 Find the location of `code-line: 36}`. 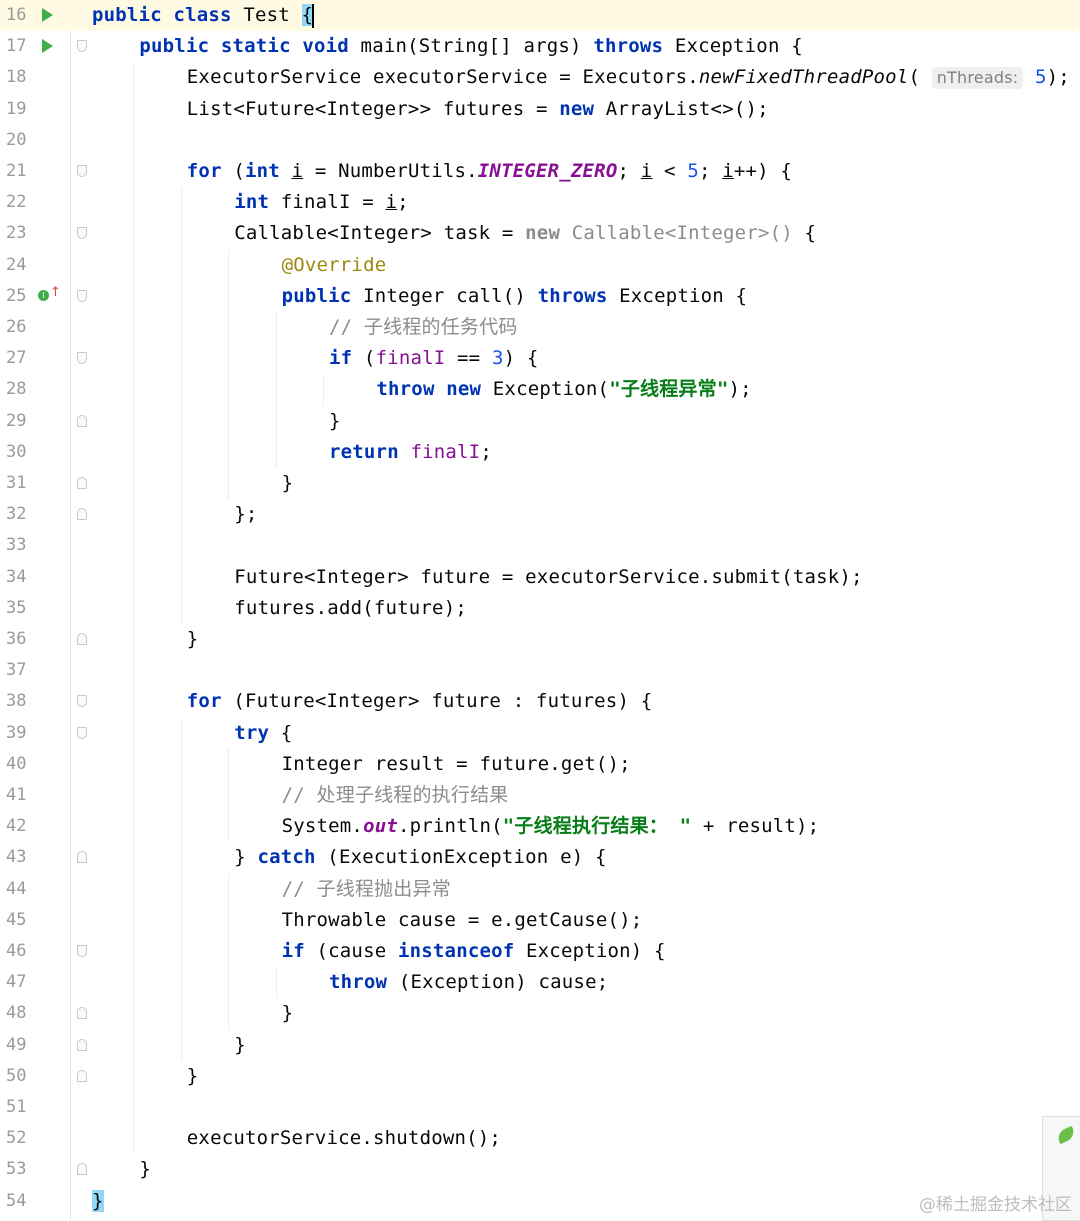

code-line: 36} is located at coordinates (540, 639).